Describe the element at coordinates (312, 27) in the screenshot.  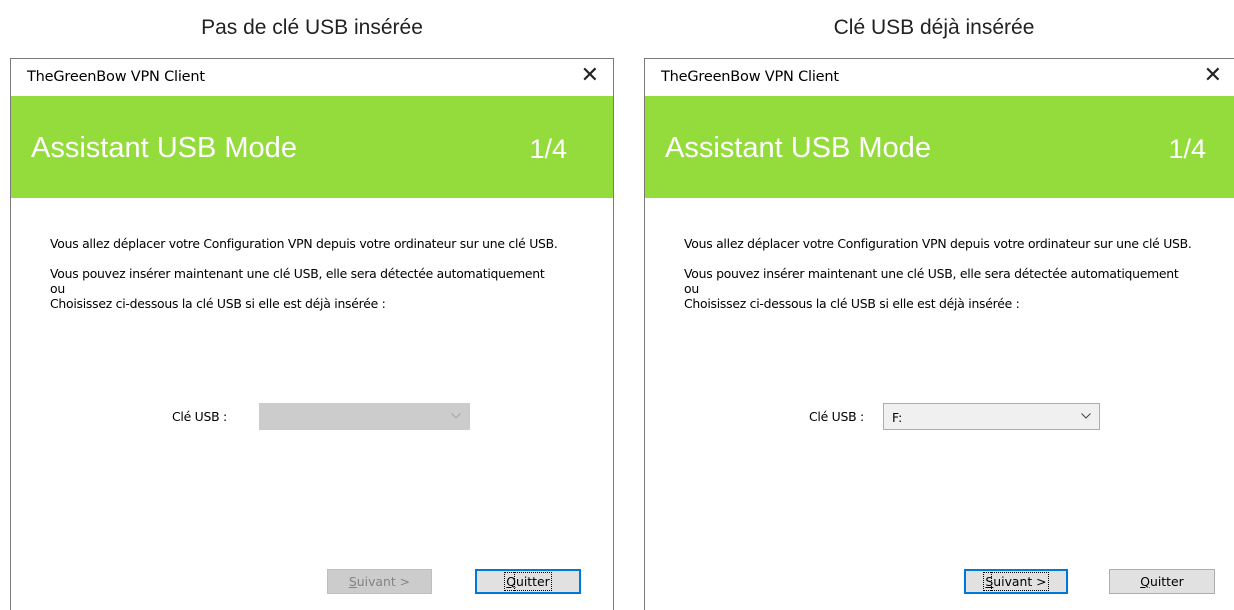
I see `caption-no-usb: Pas de clé USB insérée` at that location.